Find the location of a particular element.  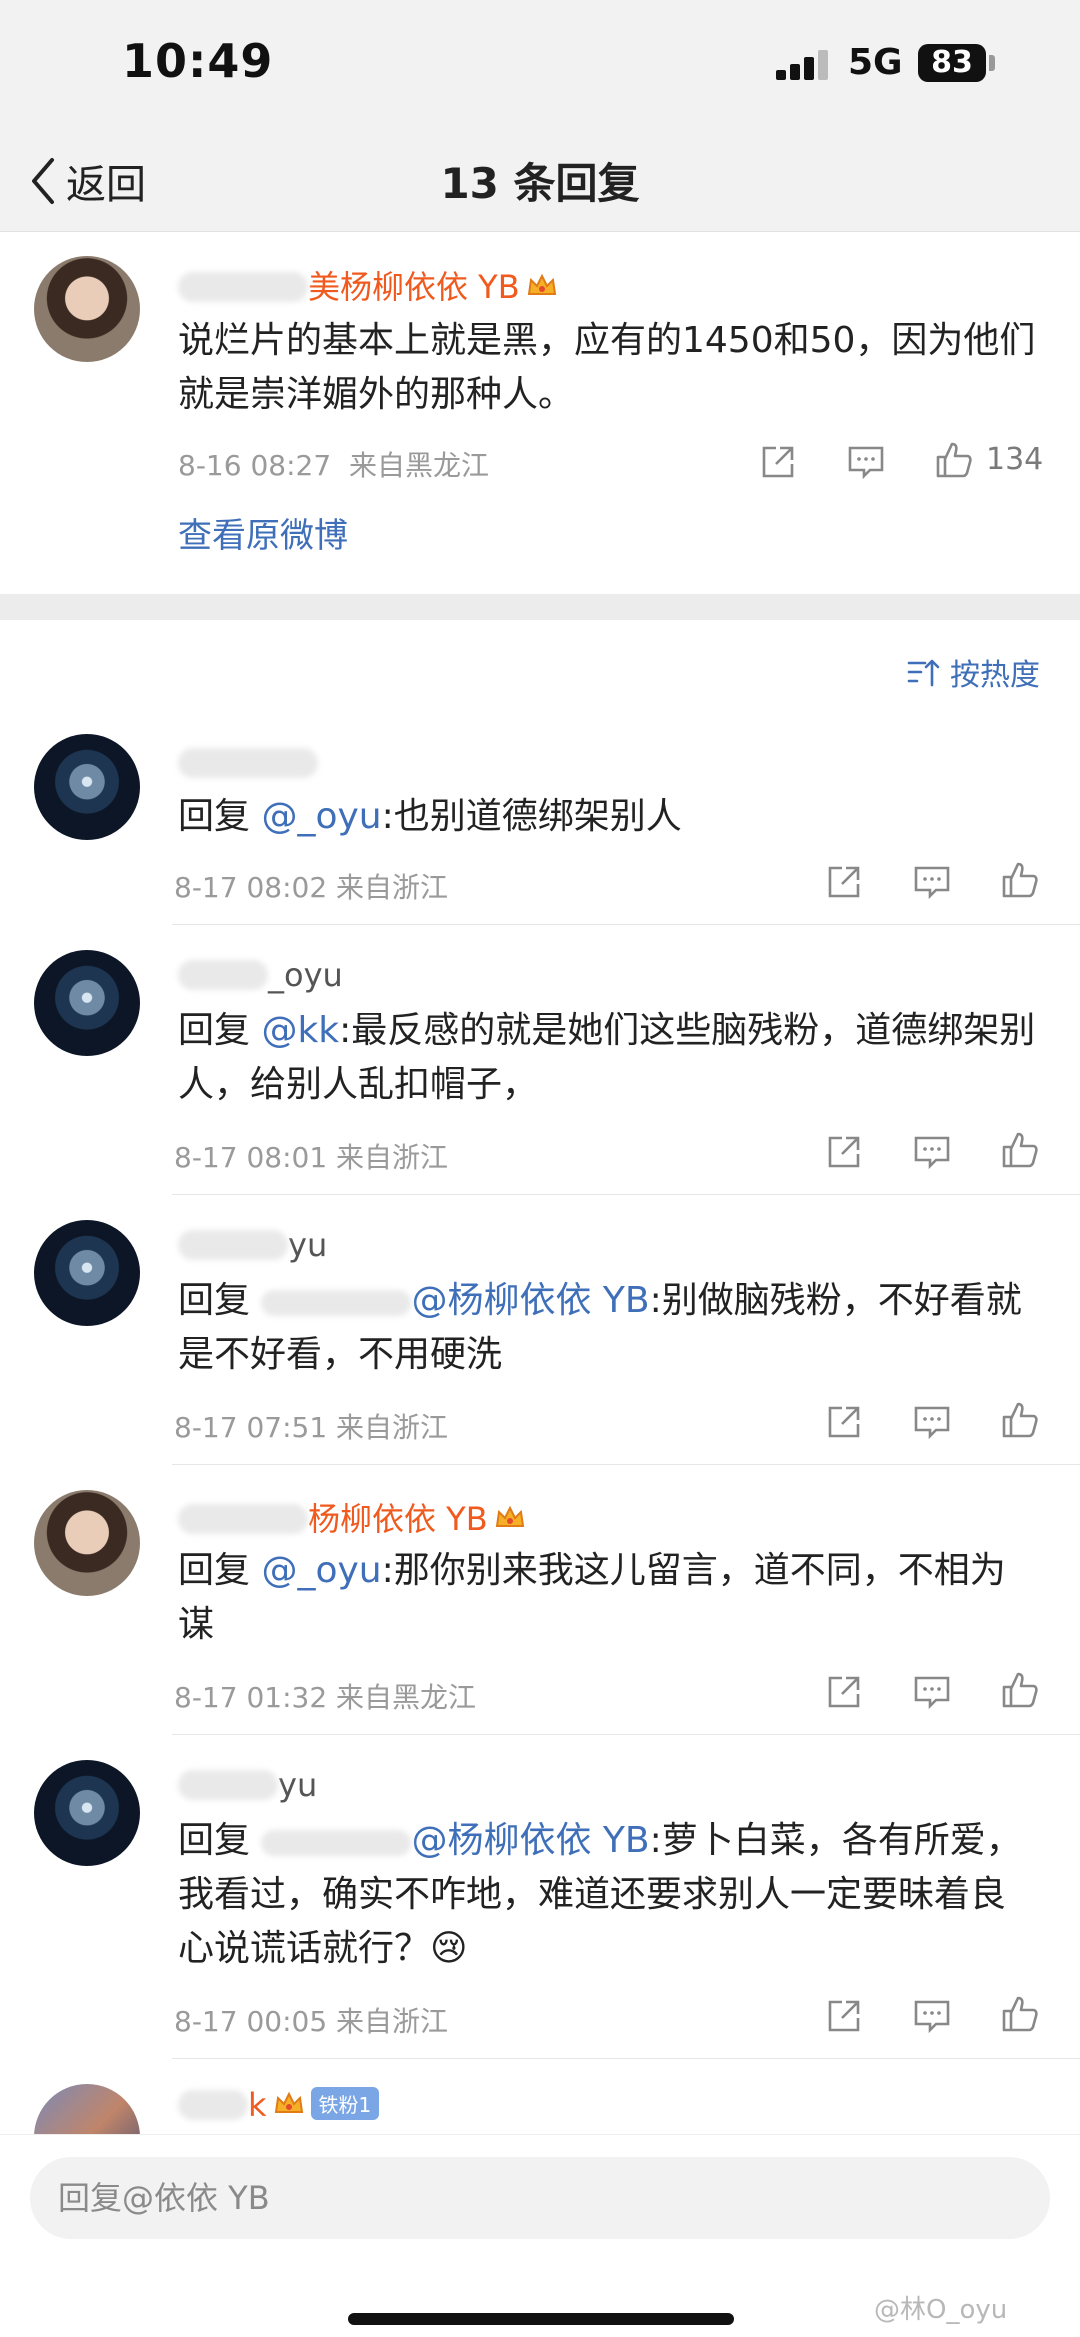

post-author: 美杨柳依依 YB is located at coordinates (368, 285).